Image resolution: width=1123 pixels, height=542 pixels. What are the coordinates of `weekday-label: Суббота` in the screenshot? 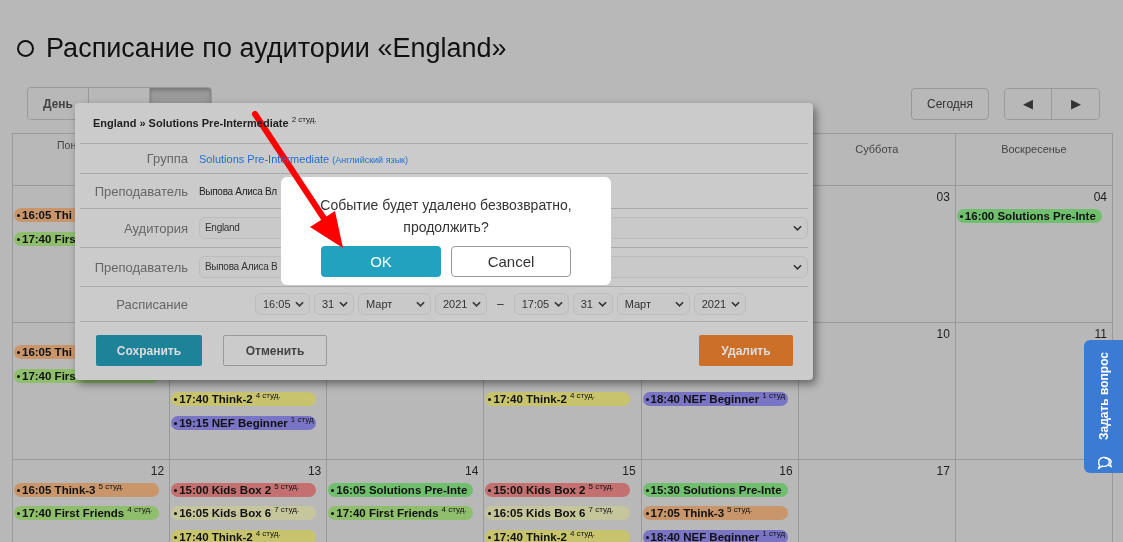 It's located at (877, 149).